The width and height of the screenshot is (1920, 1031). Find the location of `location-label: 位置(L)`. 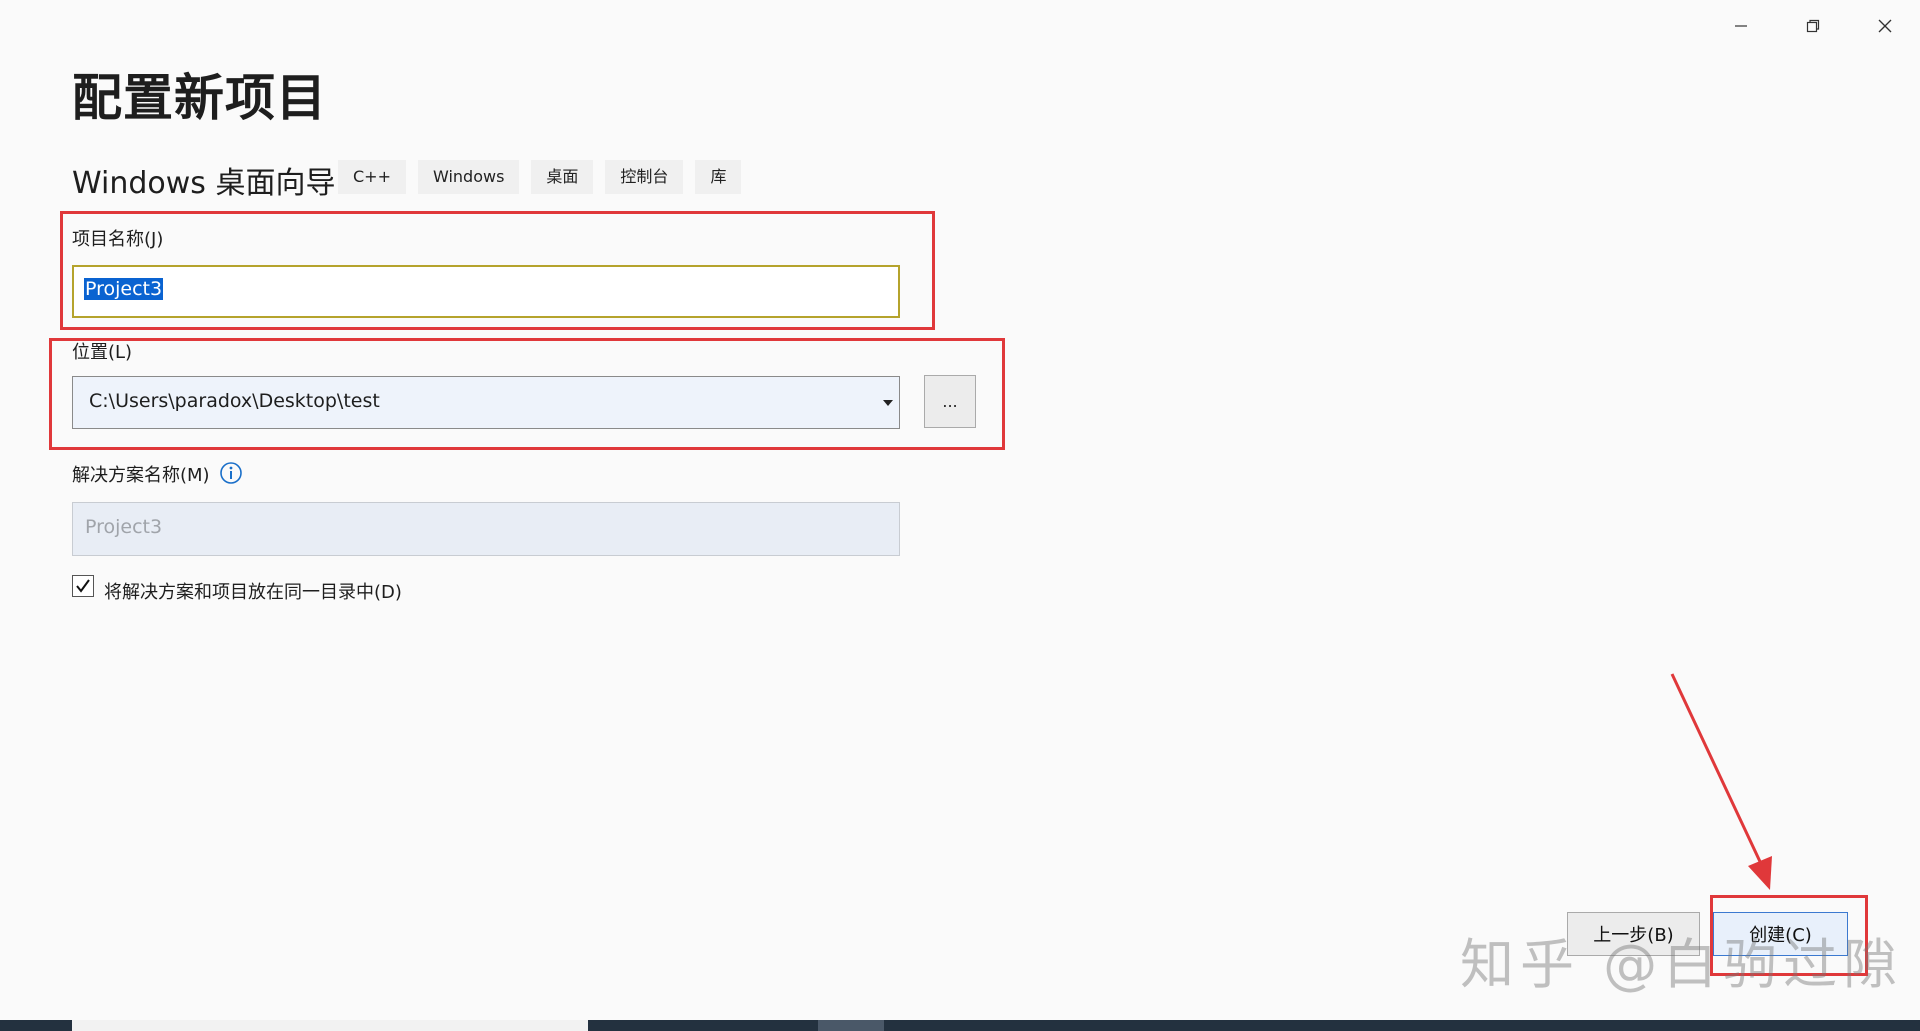

location-label: 位置(L) is located at coordinates (102, 352).